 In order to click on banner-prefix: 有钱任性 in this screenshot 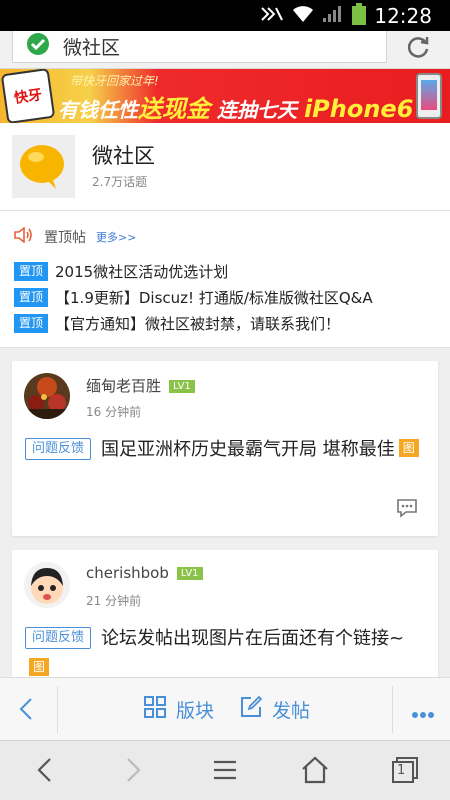, I will do `click(98, 110)`.